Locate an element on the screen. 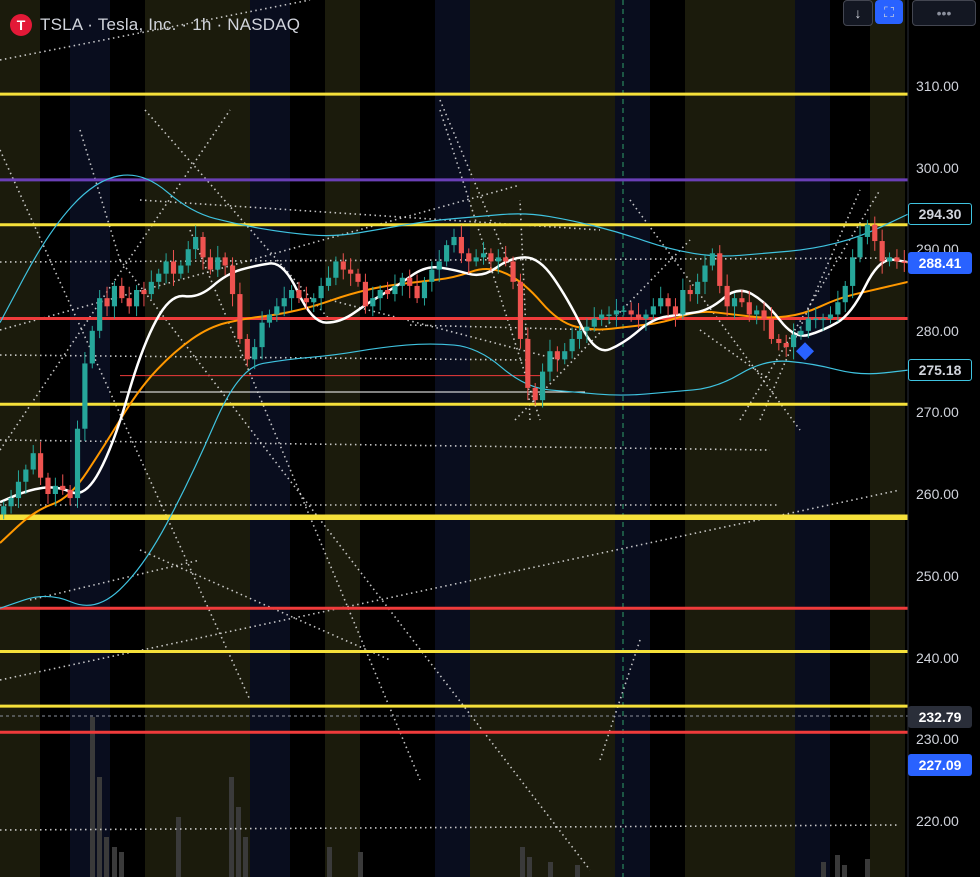 This screenshot has height=877, width=980. fullscreen-button: ⛶ is located at coordinates (889, 12).